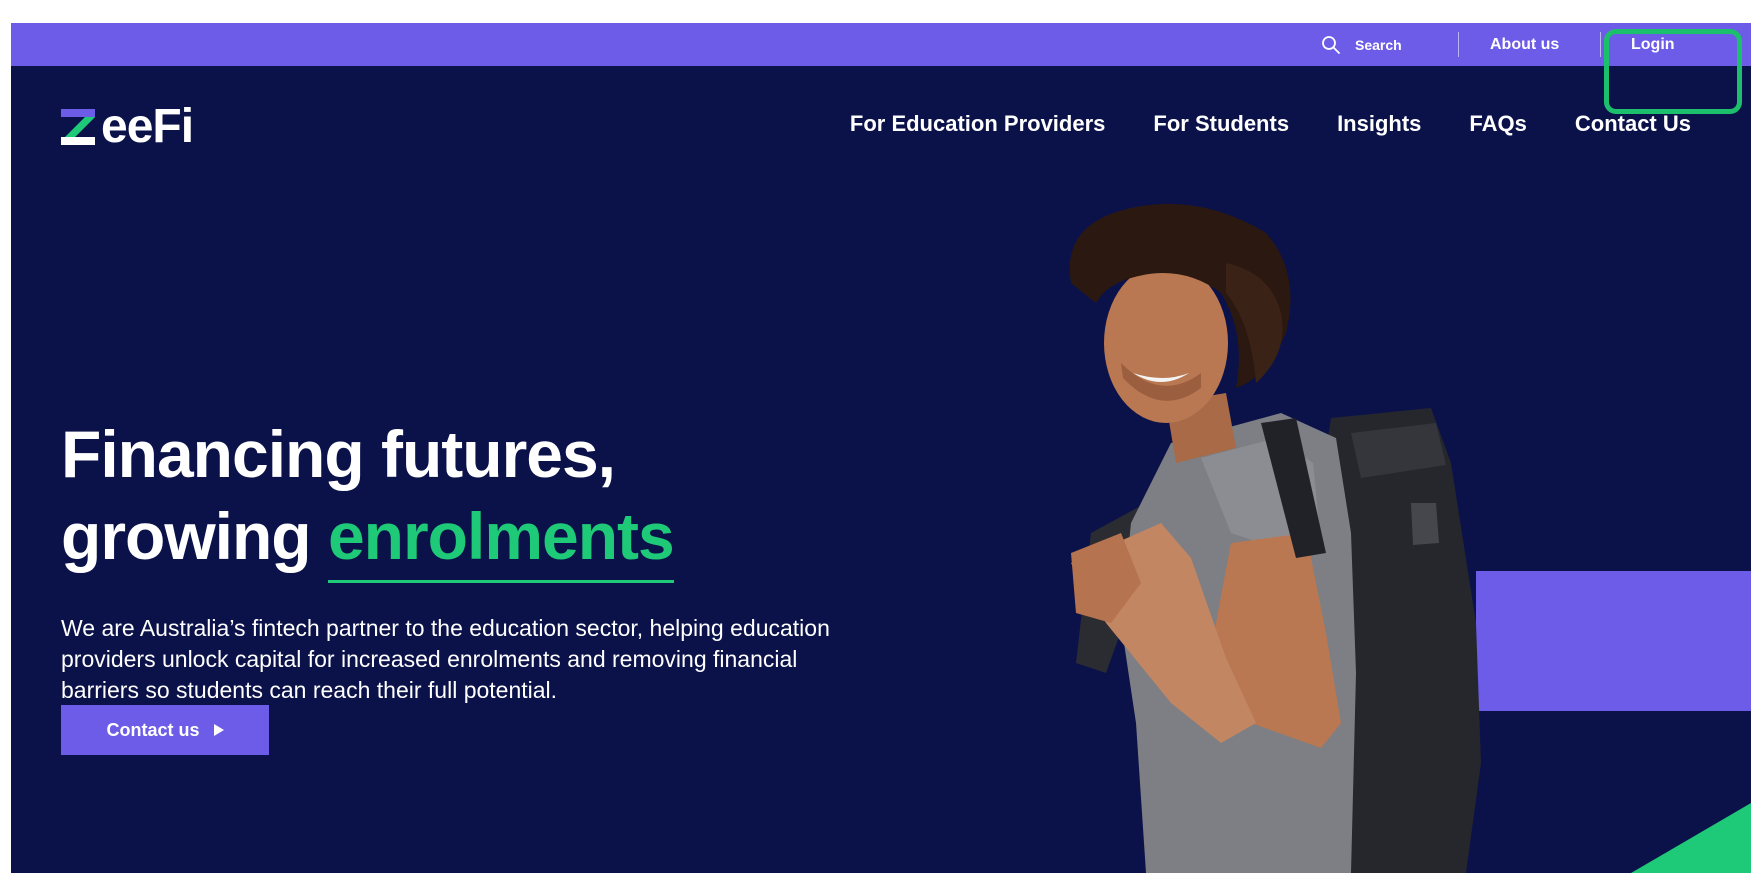 The image size is (1751, 873). I want to click on hero-title: Financing futures, growing enrolments, so click(368, 498).